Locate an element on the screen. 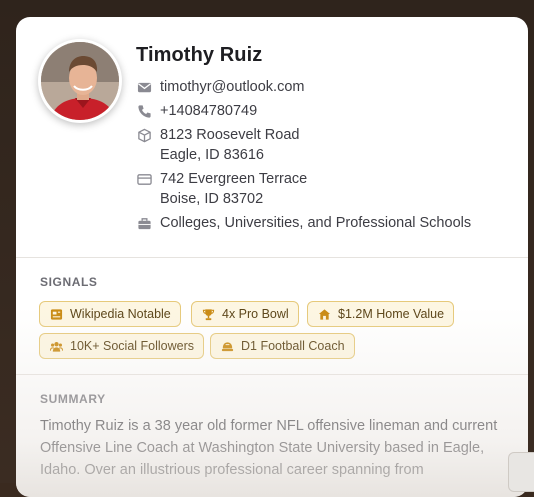 This screenshot has height=497, width=534. football-icon is located at coordinates (227, 346).